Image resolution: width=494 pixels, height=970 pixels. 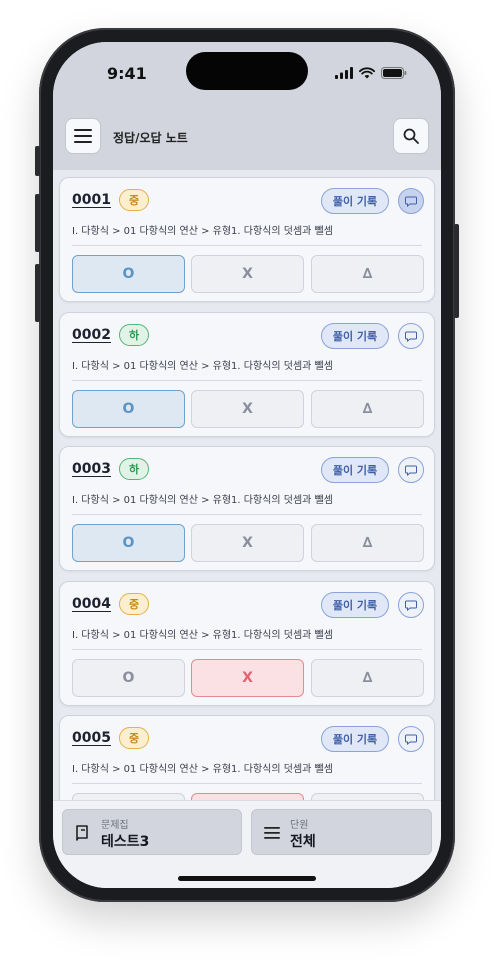 I want to click on menu-button, so click(x=83, y=136).